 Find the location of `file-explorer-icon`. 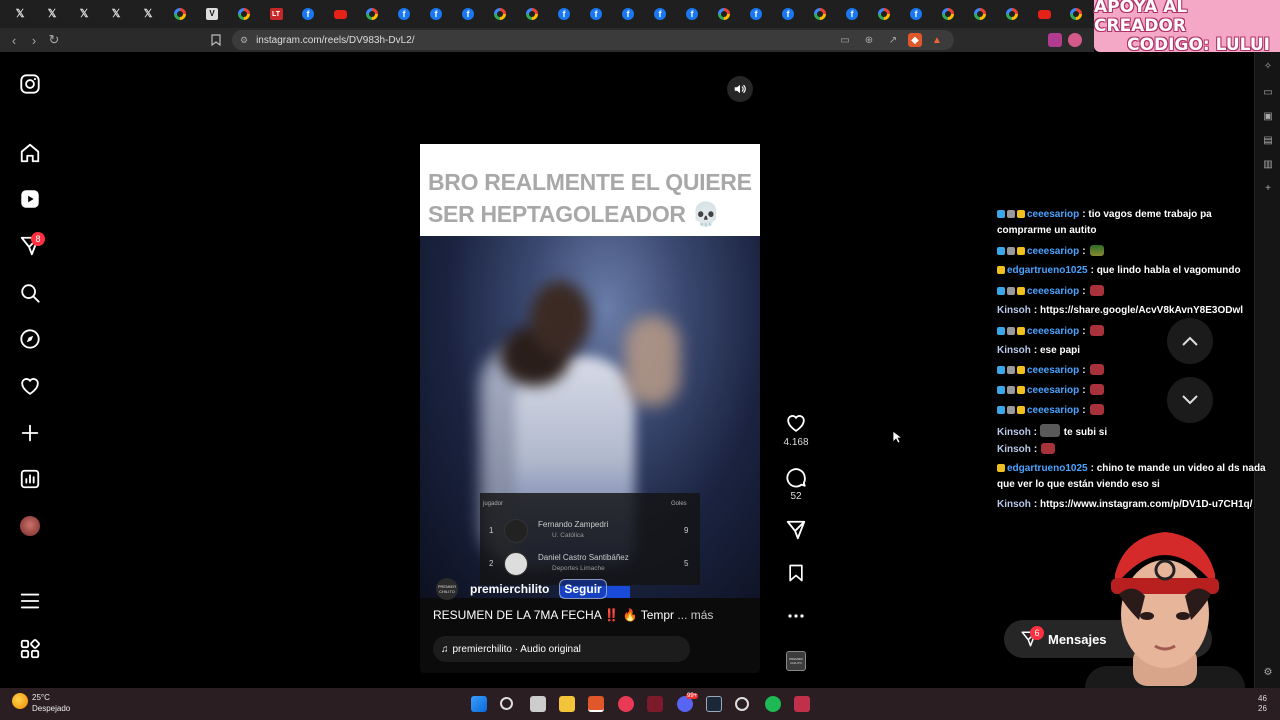

file-explorer-icon is located at coordinates (567, 704).